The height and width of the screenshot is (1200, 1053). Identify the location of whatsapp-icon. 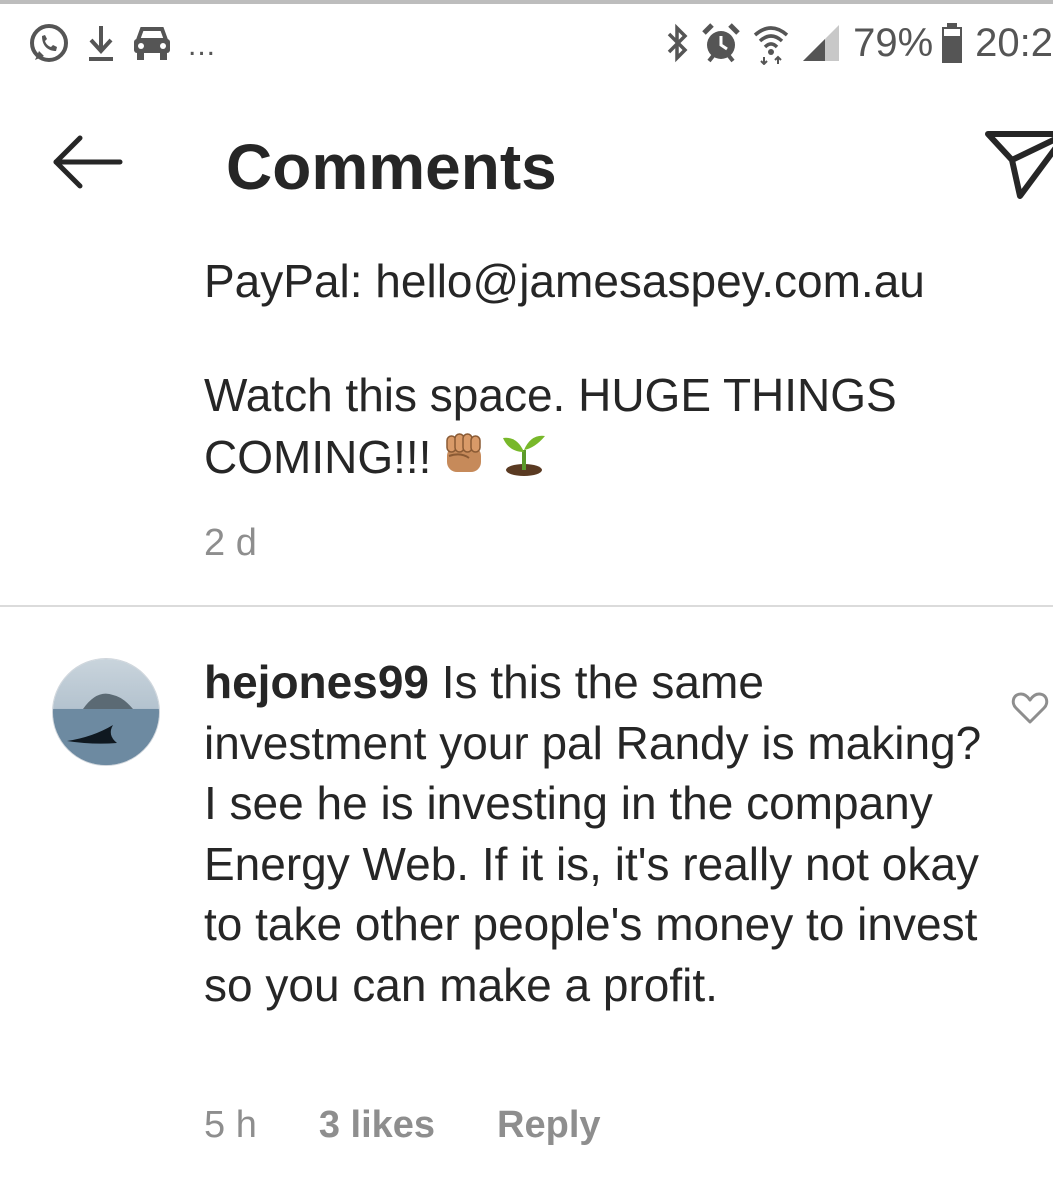
(49, 43).